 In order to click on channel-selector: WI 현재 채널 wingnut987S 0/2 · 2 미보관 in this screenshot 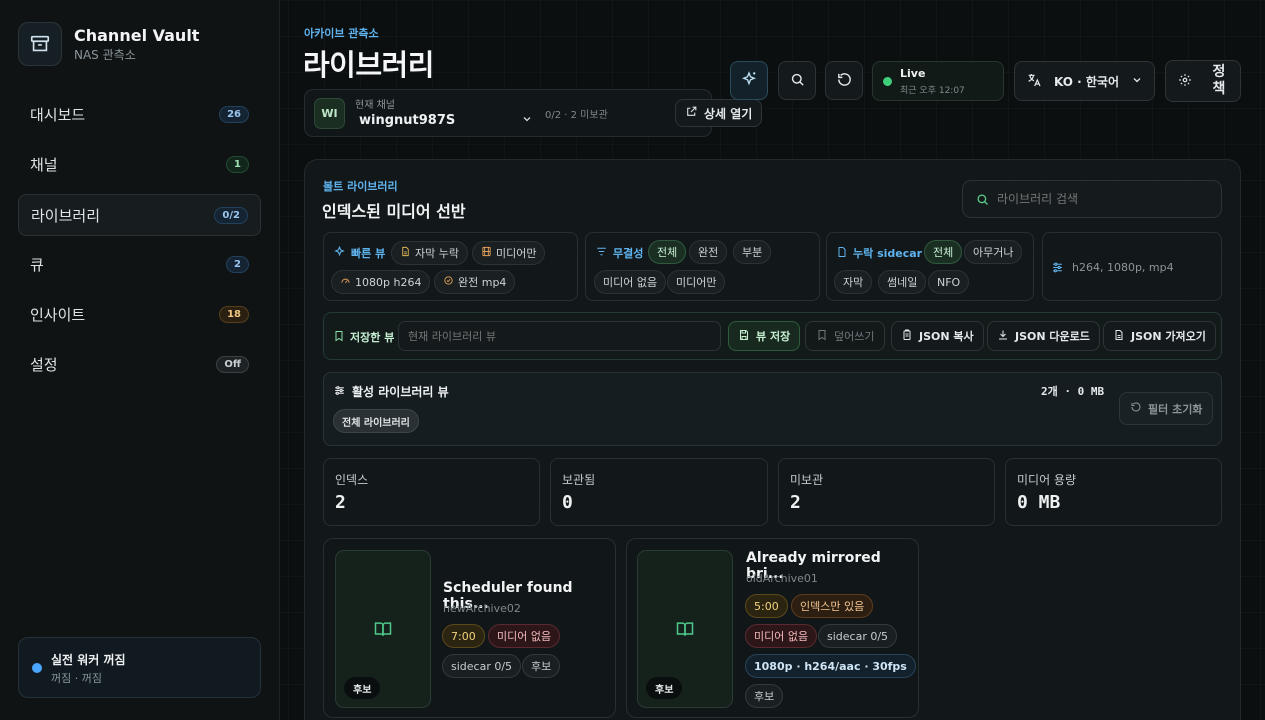, I will do `click(508, 113)`.